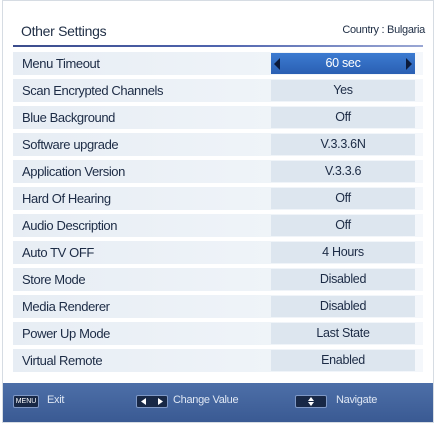 This screenshot has width=436, height=425. Describe the element at coordinates (343, 360) in the screenshot. I see `setting-value: Enabled` at that location.